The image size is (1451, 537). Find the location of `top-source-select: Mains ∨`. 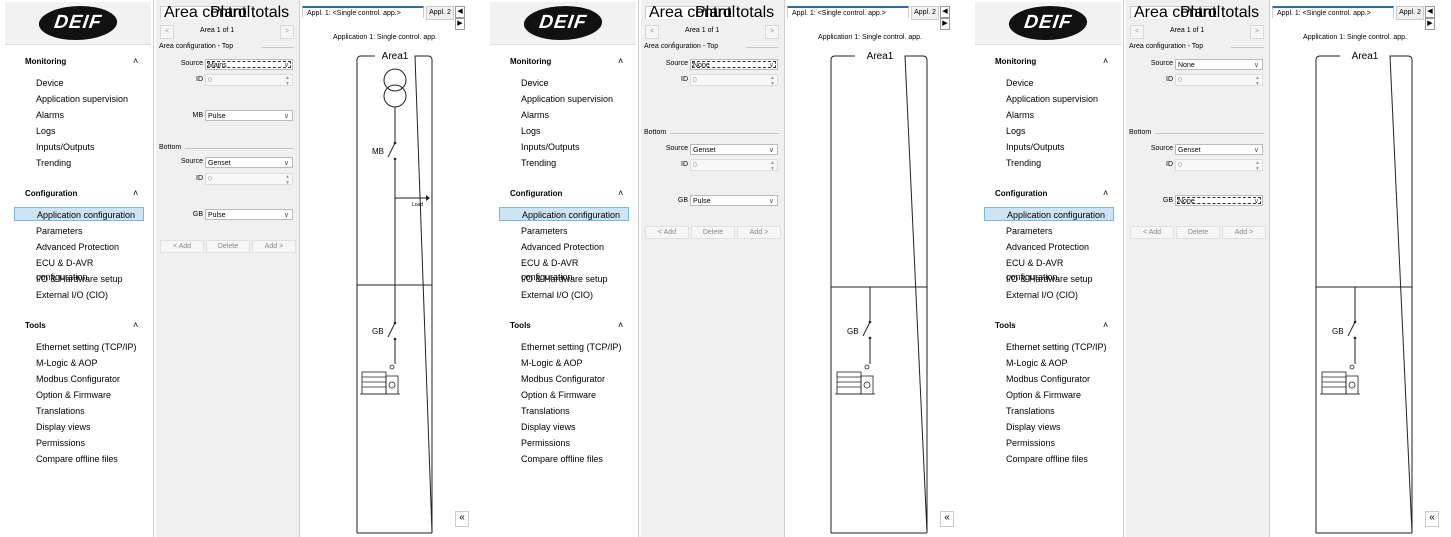

top-source-select: Mains ∨ is located at coordinates (249, 64).